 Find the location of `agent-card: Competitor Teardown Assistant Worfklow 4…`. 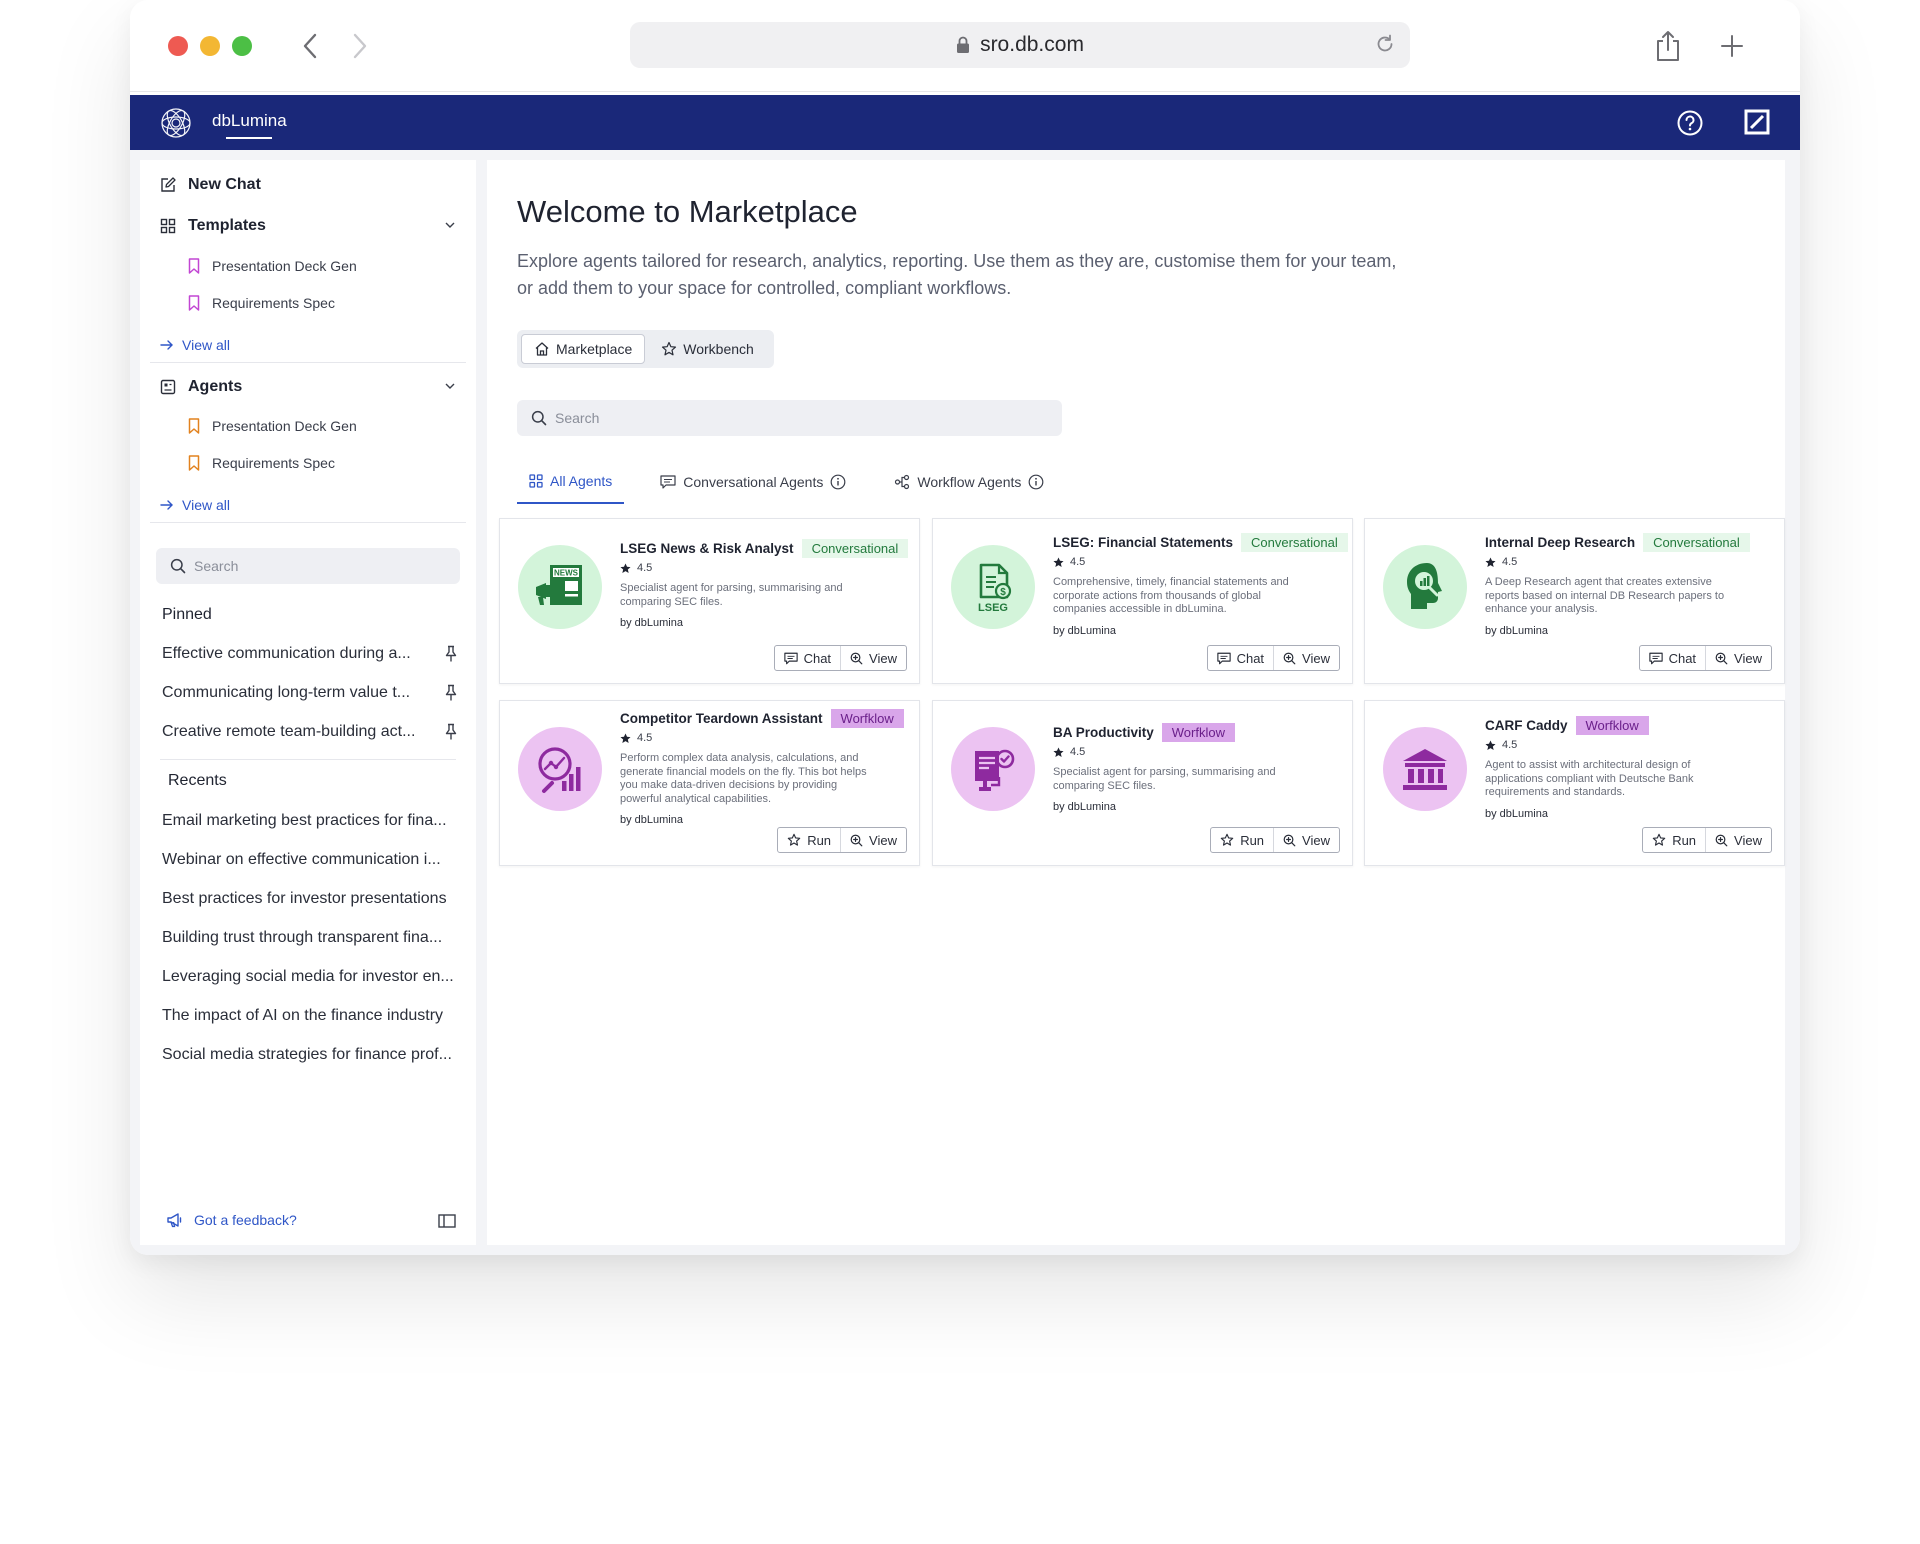

agent-card: Competitor Teardown Assistant Worfklow 4… is located at coordinates (709, 783).